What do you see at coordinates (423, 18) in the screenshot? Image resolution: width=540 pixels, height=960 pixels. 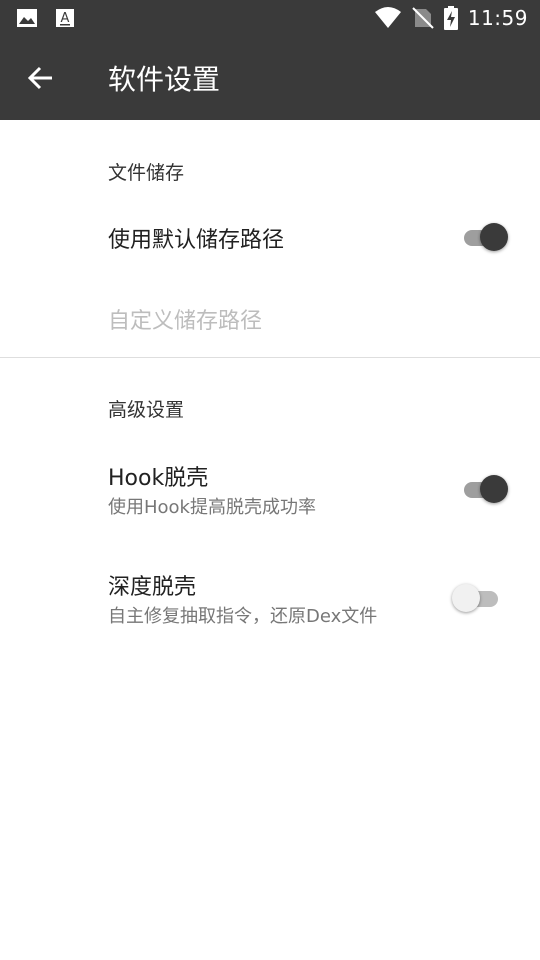 I see `no-sim-icon` at bounding box center [423, 18].